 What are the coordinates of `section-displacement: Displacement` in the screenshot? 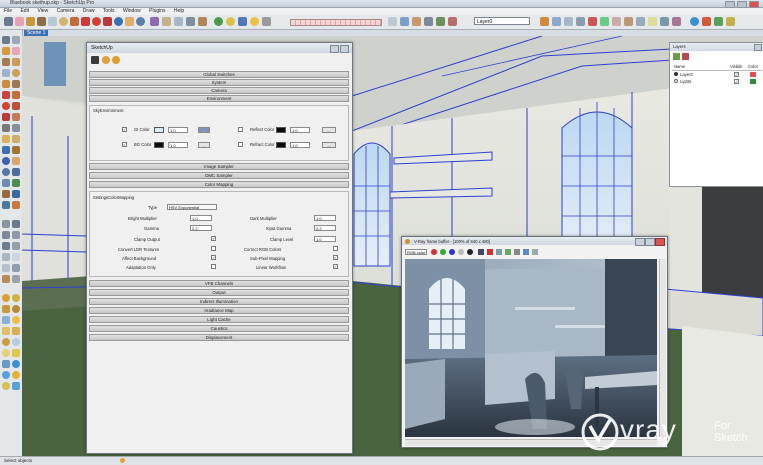 It's located at (219, 337).